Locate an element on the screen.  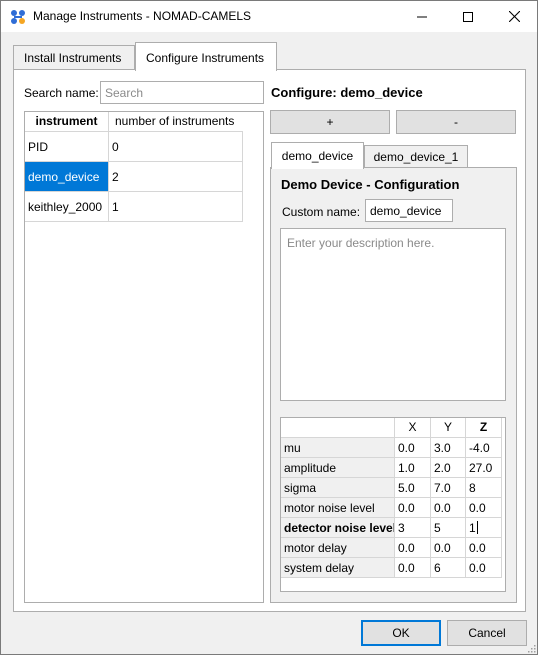
table-cell: 8 is located at coordinates (484, 488).